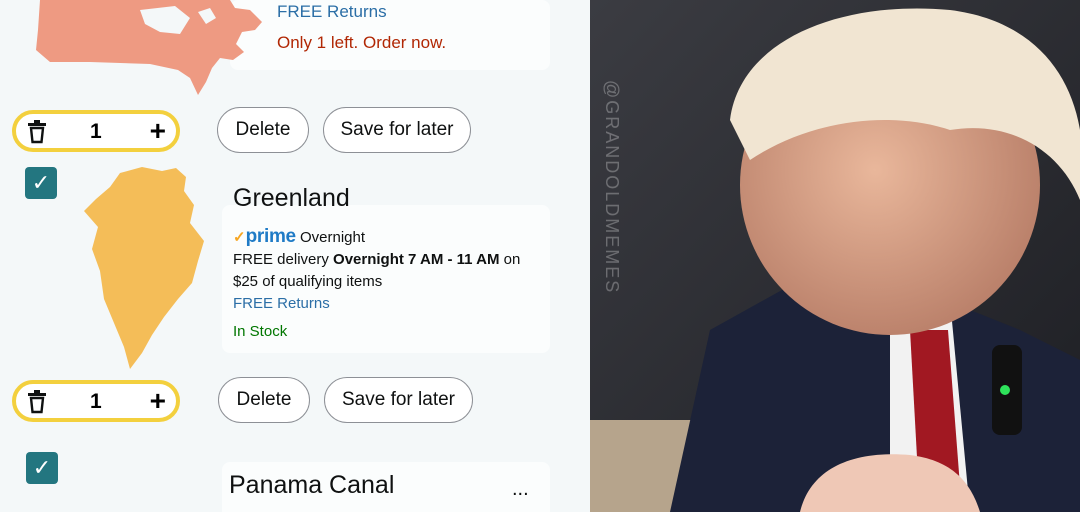 This screenshot has width=1080, height=512. I want to click on canada-stock-warning: Only 1 left. Order now., so click(362, 42).